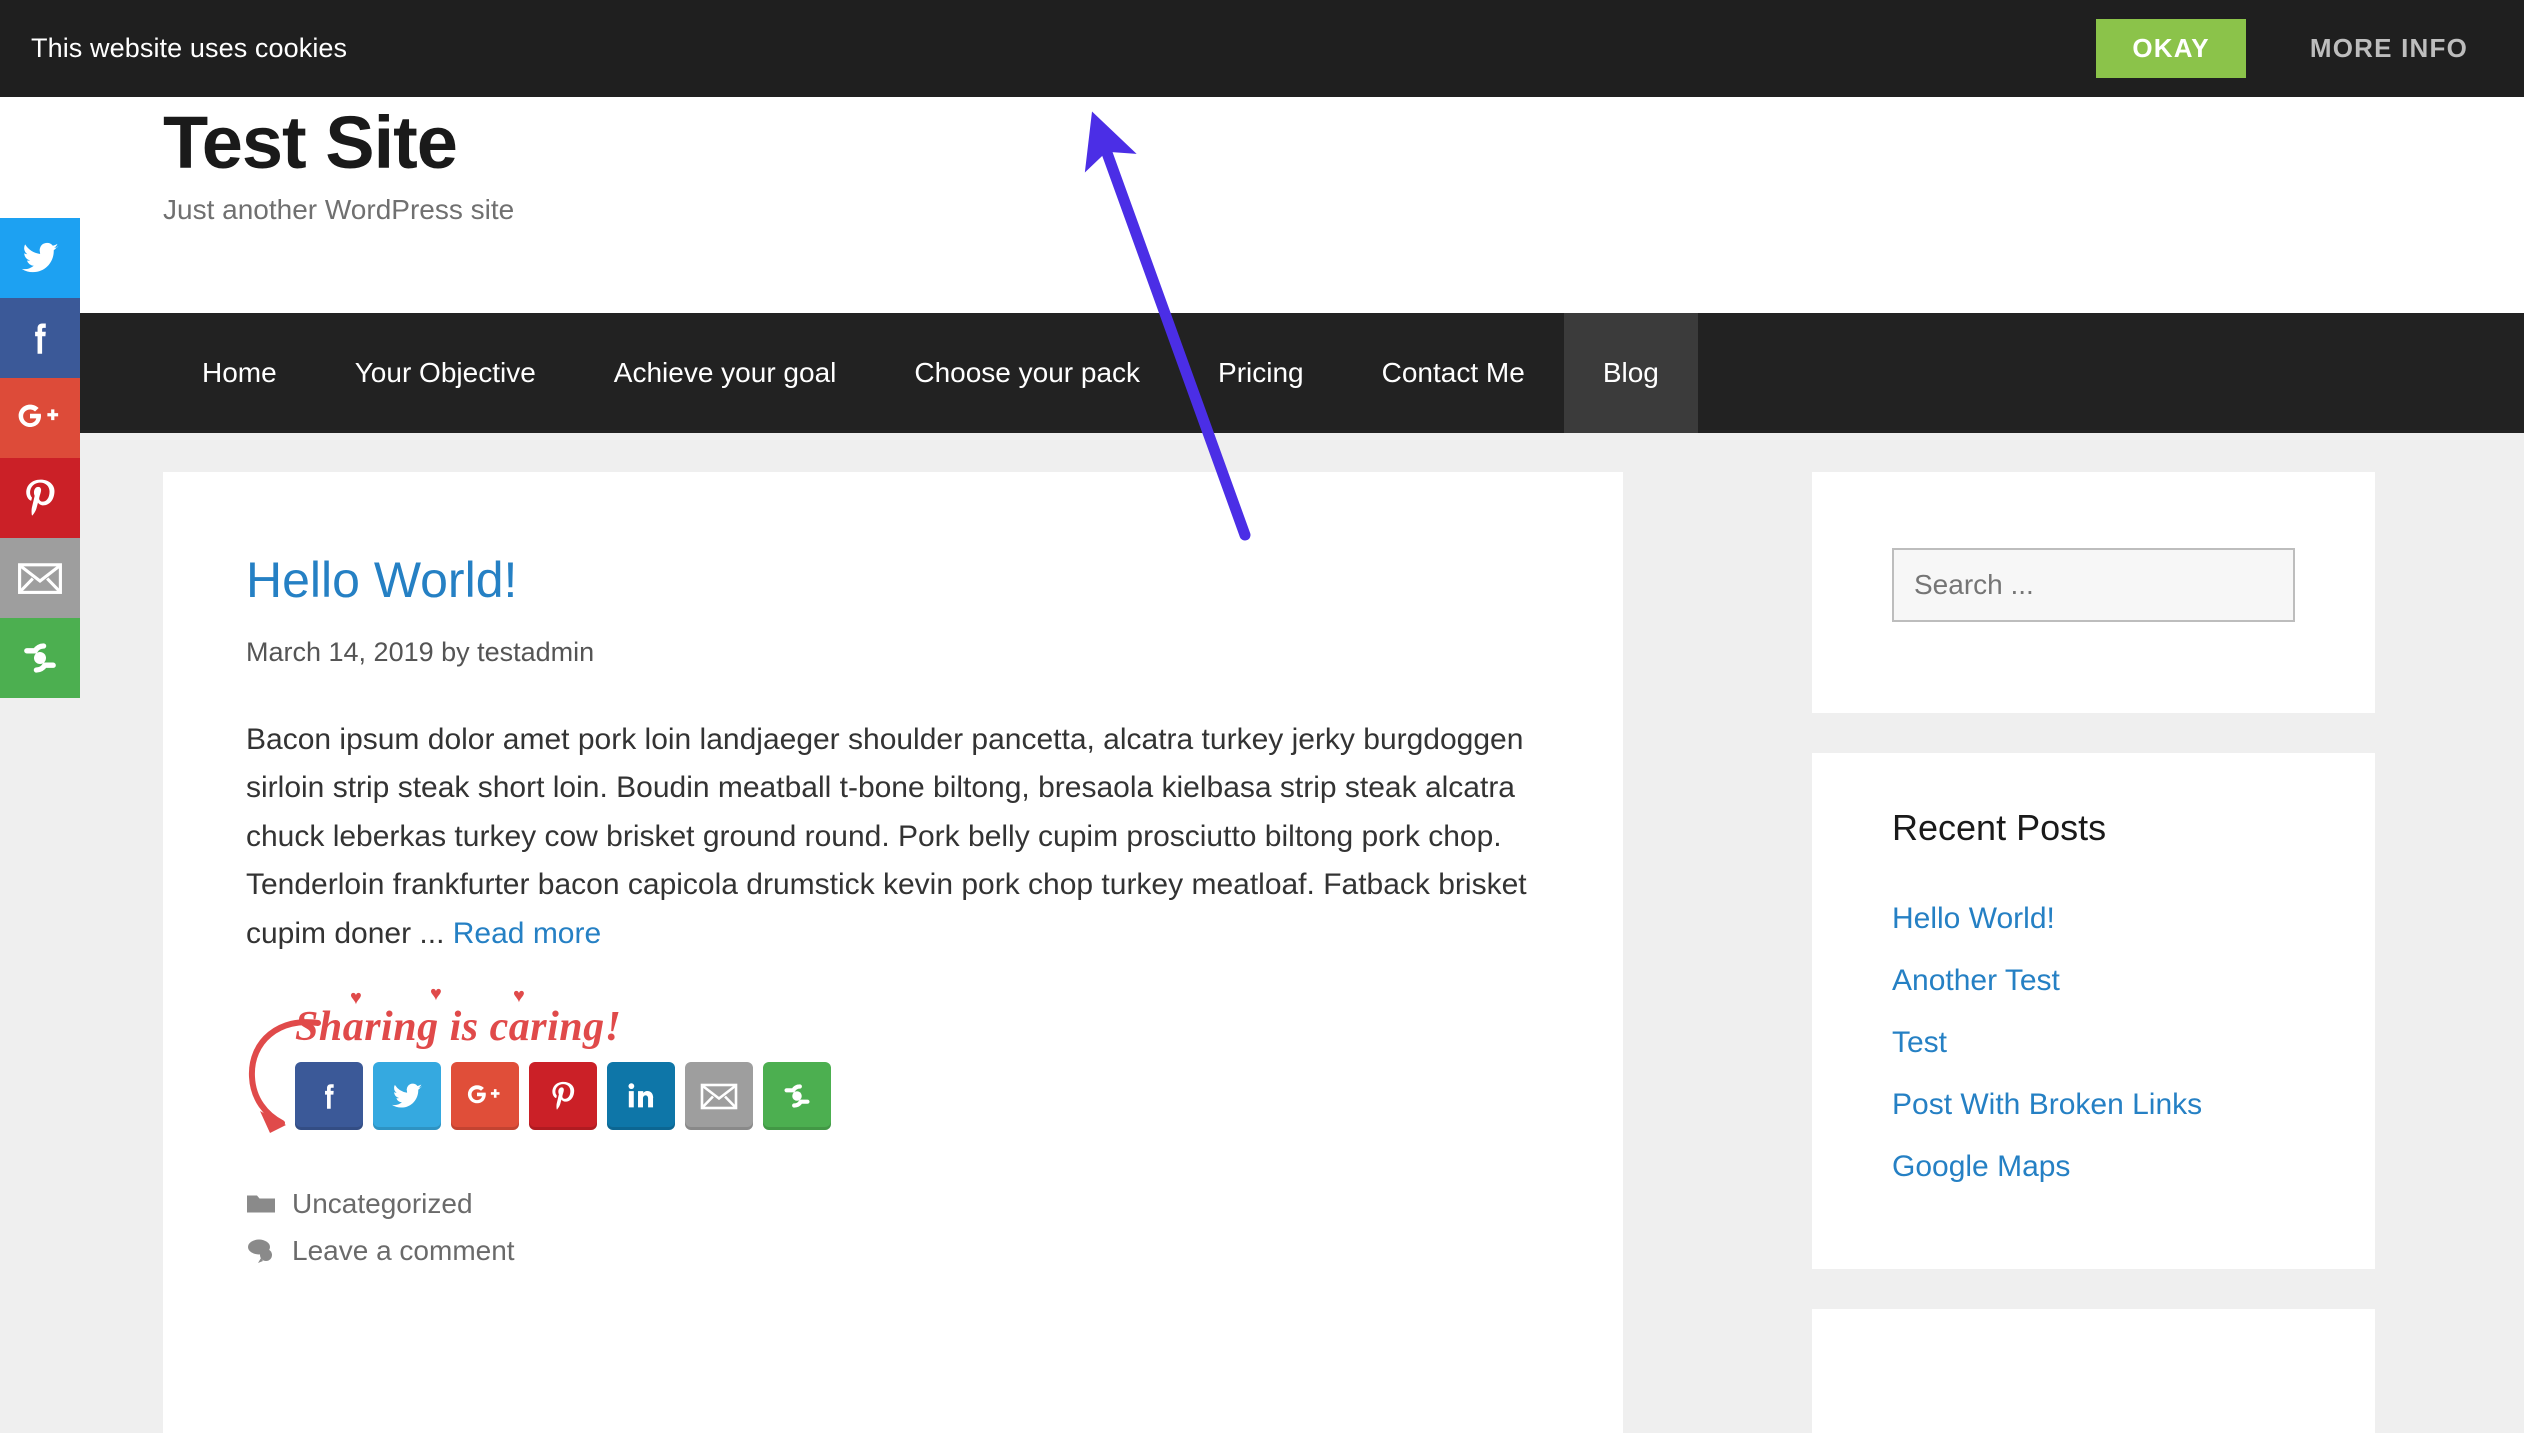  I want to click on widget-search, so click(2093, 592).